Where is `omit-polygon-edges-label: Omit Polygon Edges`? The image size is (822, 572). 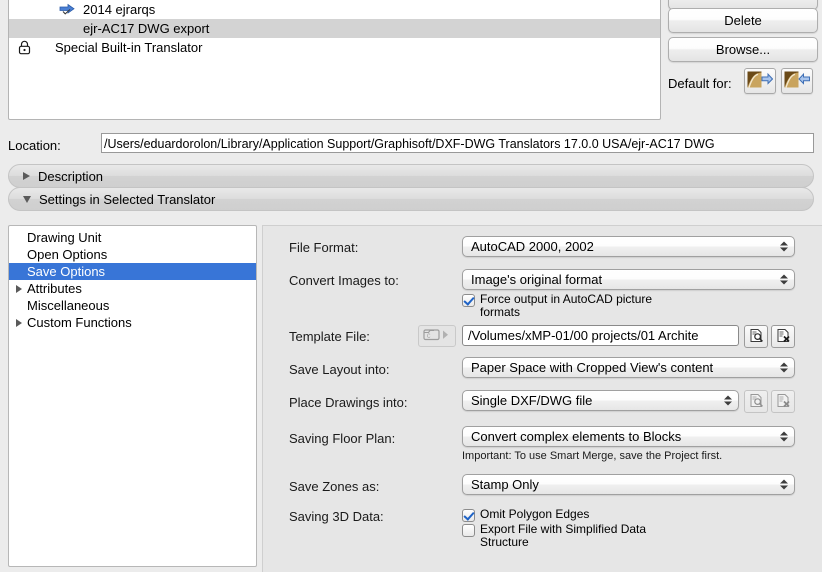
omit-polygon-edges-label: Omit Polygon Edges is located at coordinates (535, 514).